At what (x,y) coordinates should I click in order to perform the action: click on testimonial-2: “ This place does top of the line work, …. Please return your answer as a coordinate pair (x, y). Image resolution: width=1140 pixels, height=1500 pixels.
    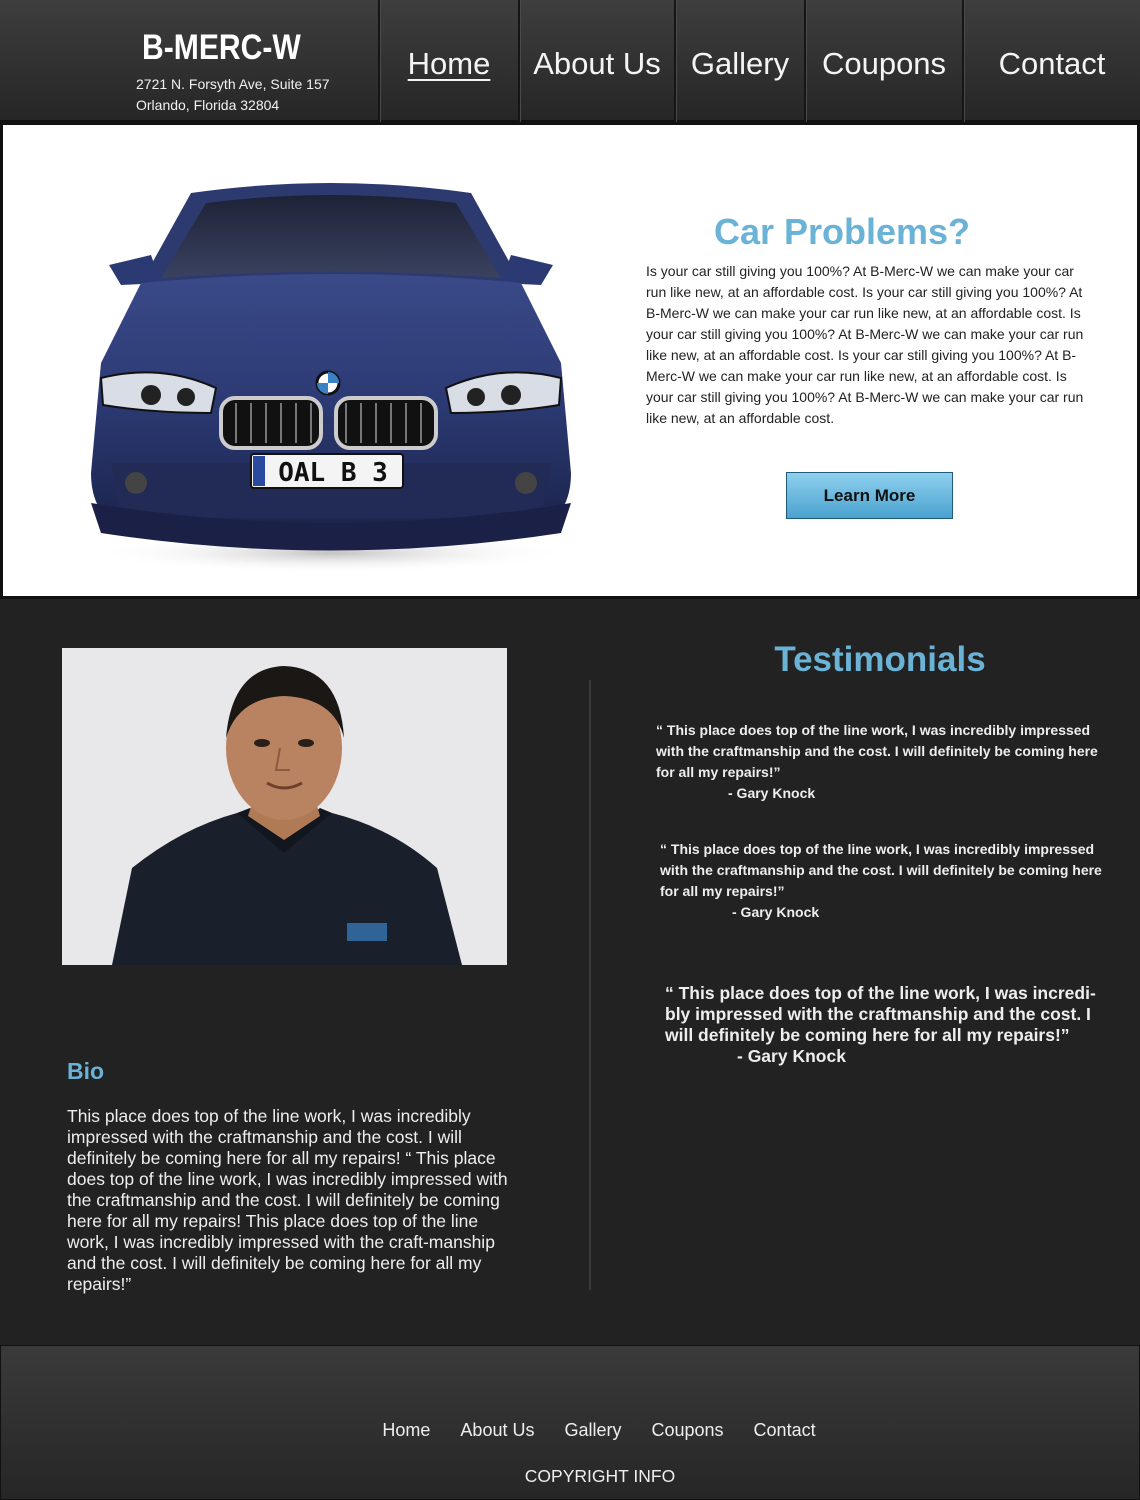
    Looking at the image, I should click on (885, 881).